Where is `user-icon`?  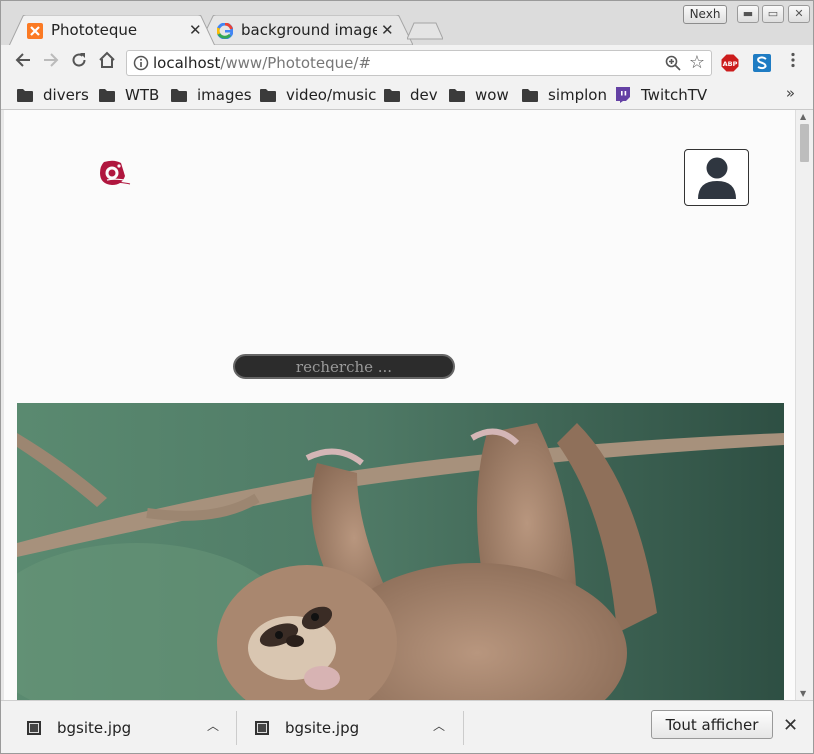
user-icon is located at coordinates (717, 178).